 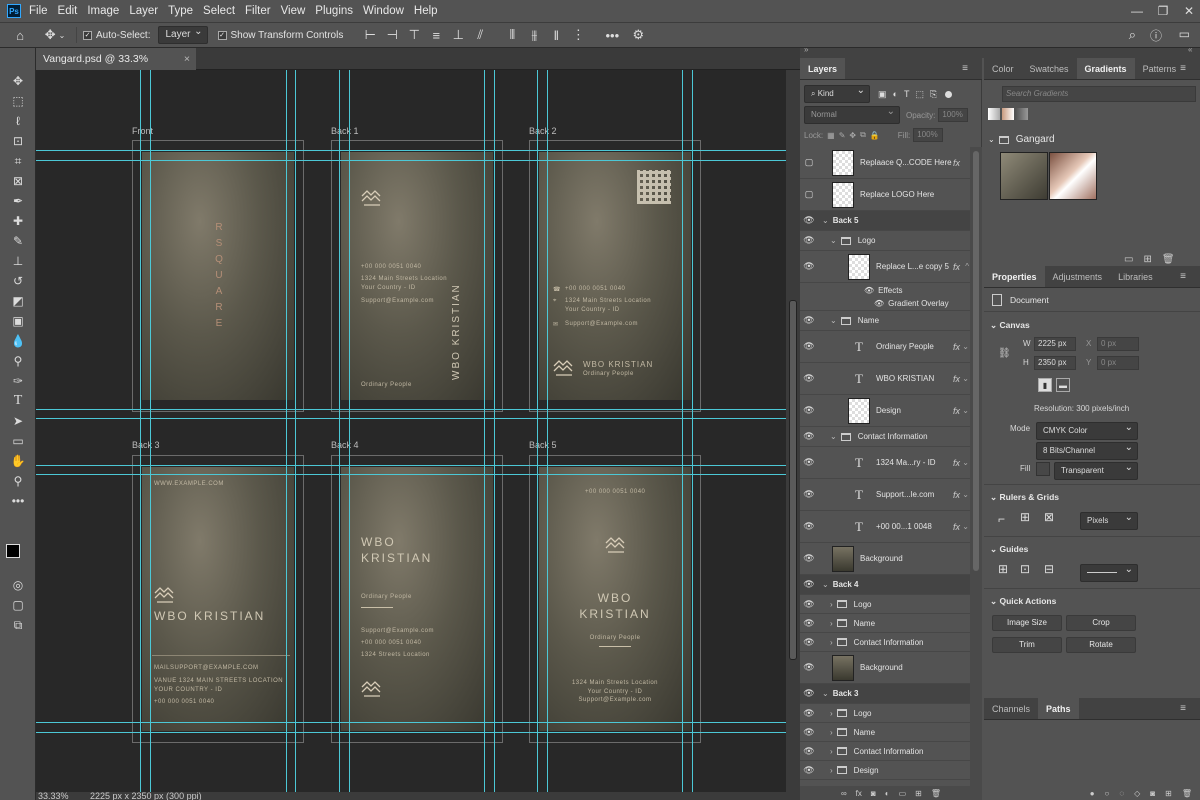 I want to click on auto-select-checkbox: ✓, so click(x=87, y=35).